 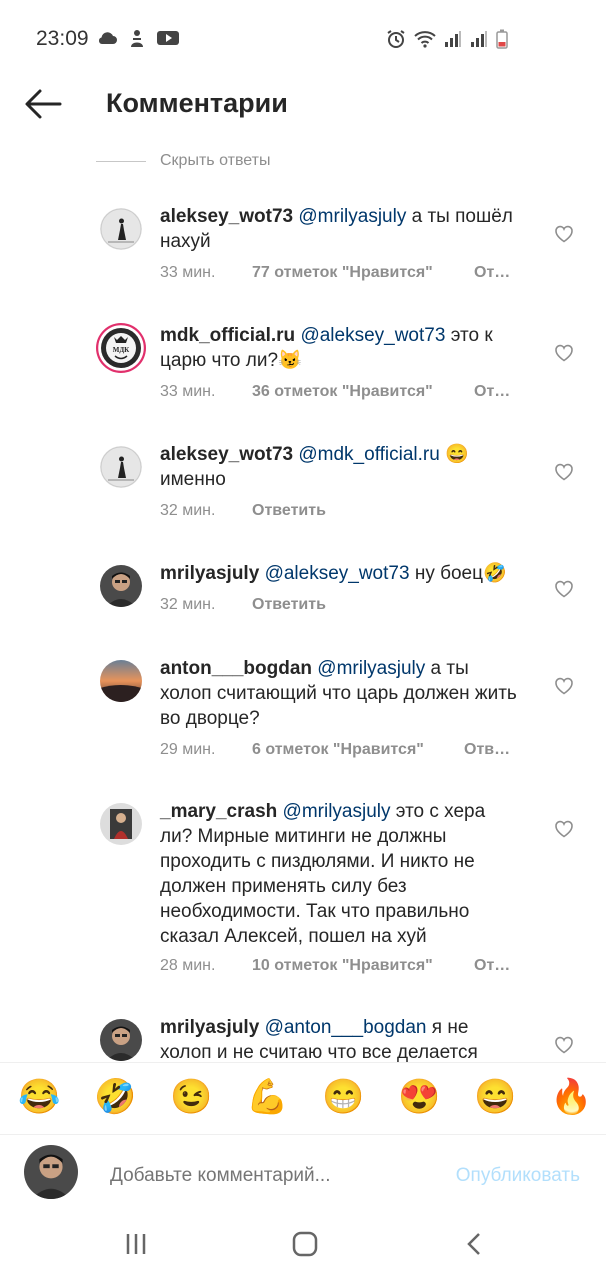 What do you see at coordinates (419, 1097) in the screenshot?
I see `emoji-button: 😍` at bounding box center [419, 1097].